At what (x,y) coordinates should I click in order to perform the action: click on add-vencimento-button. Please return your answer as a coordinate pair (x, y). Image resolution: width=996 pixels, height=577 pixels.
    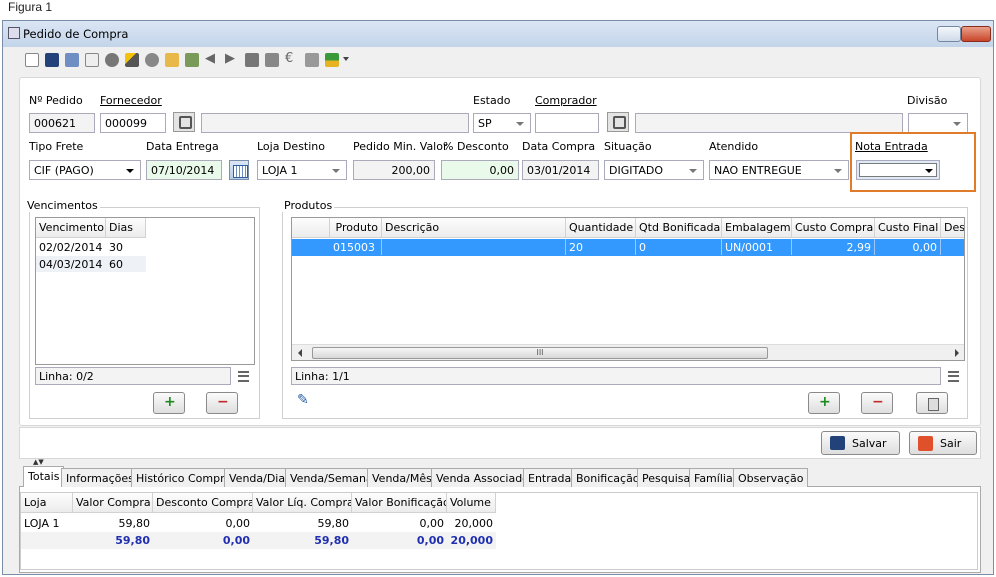
    Looking at the image, I should click on (169, 403).